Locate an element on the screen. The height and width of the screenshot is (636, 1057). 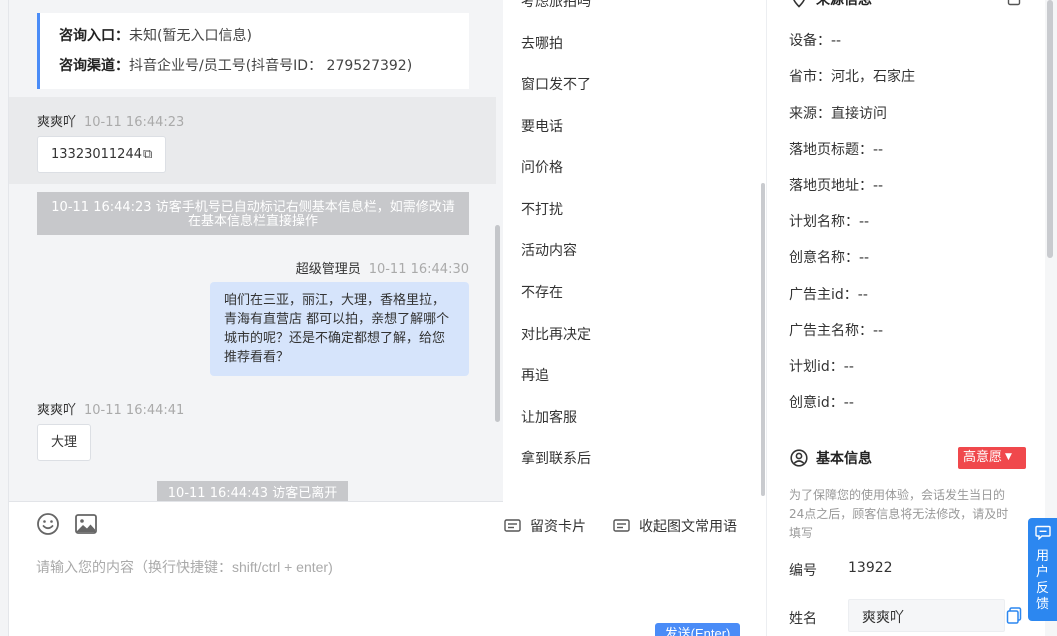
quick-reply-scrollbar is located at coordinates (763, 339).